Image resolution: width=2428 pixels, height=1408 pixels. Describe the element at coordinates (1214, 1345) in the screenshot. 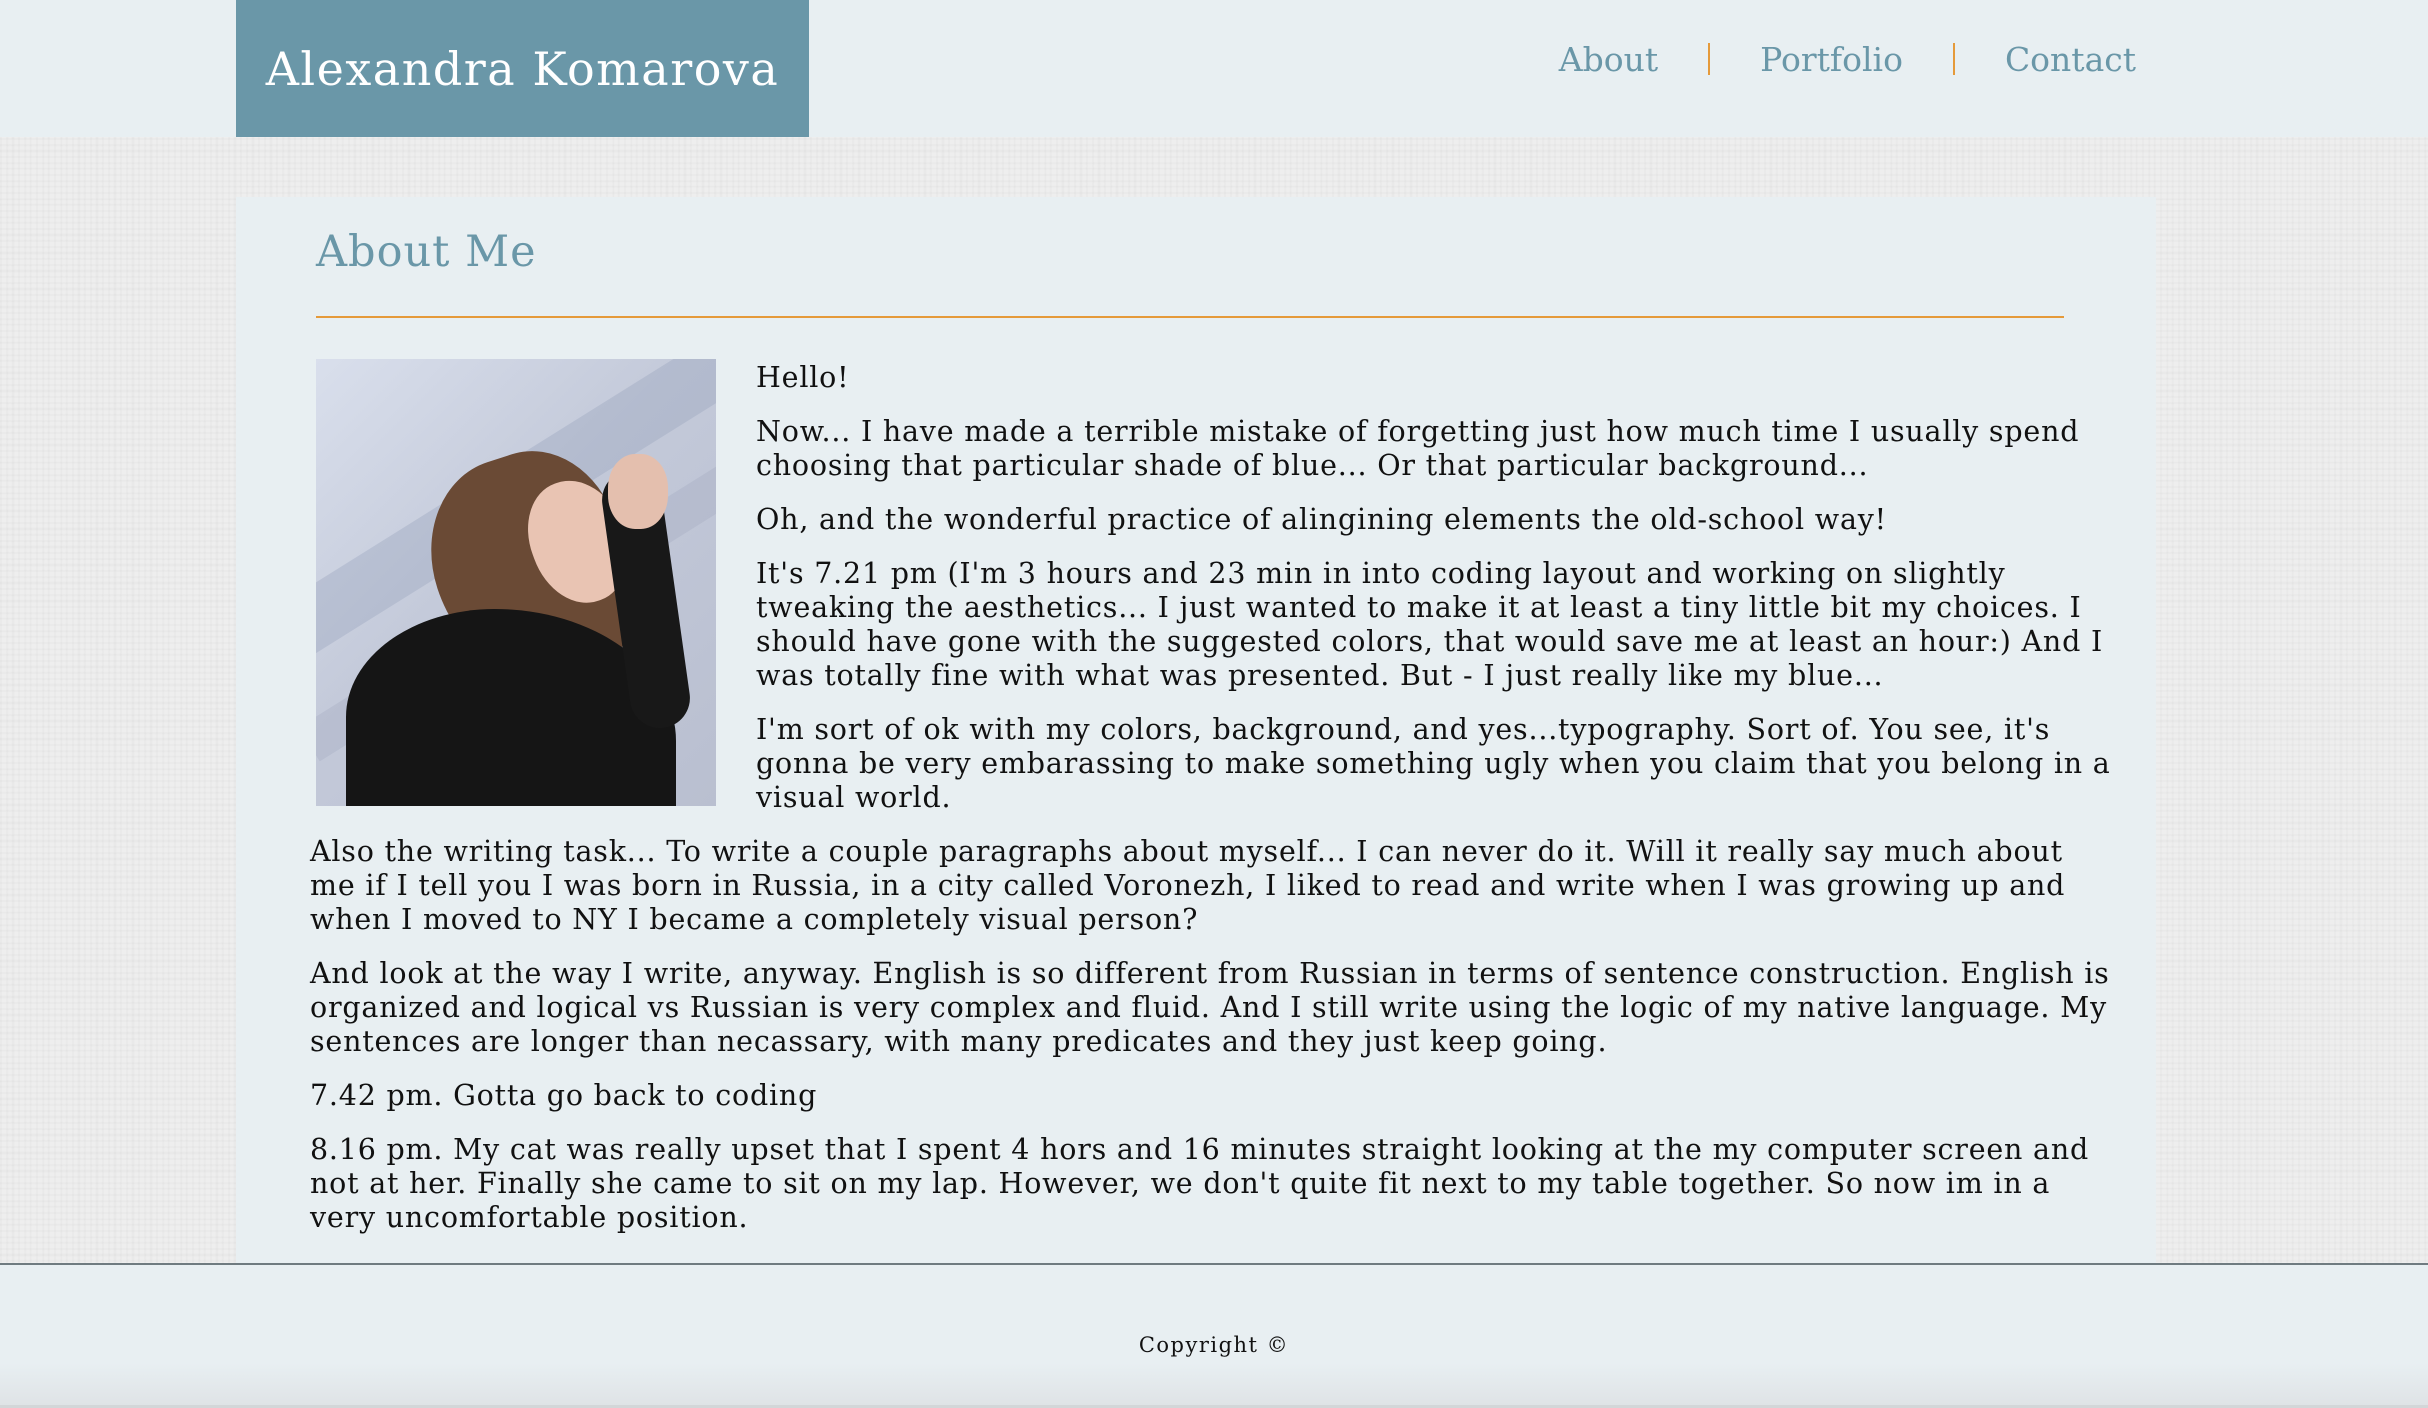

I see `copyright-text: Copyright ©` at that location.